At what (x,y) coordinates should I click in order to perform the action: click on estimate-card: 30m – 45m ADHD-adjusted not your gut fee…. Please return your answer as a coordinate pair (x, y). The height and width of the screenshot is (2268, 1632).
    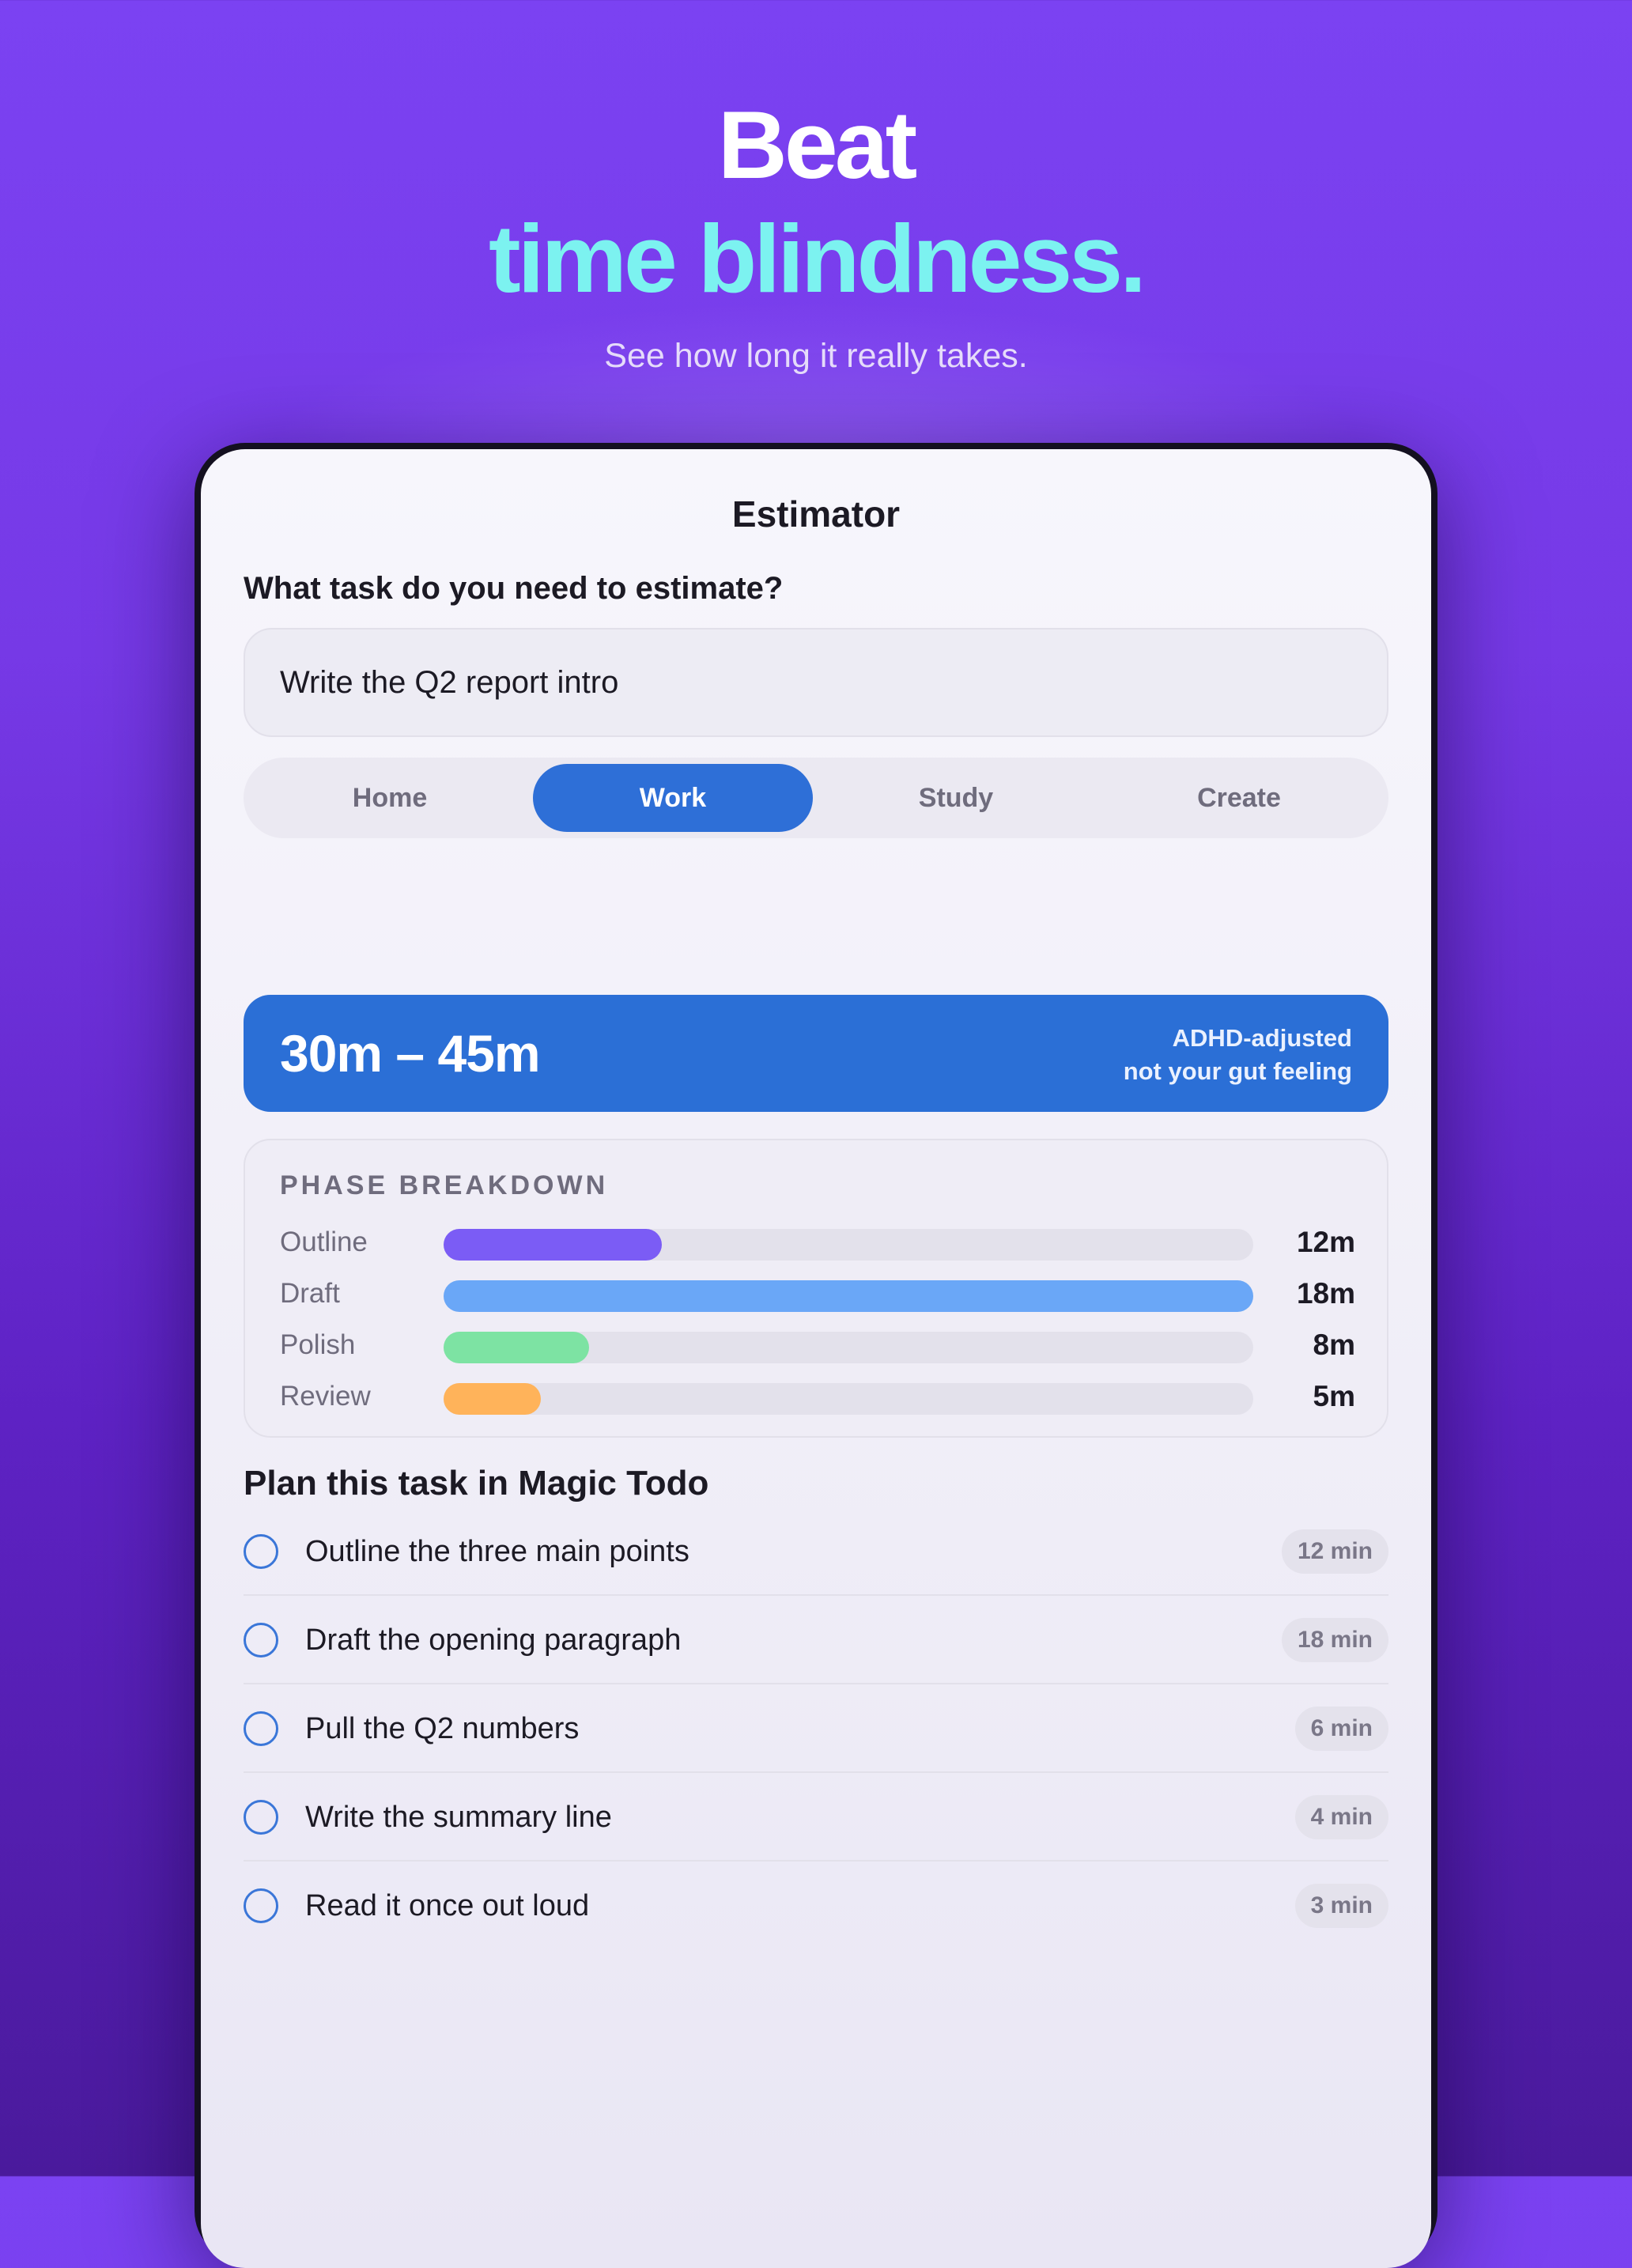
    Looking at the image, I should click on (816, 1053).